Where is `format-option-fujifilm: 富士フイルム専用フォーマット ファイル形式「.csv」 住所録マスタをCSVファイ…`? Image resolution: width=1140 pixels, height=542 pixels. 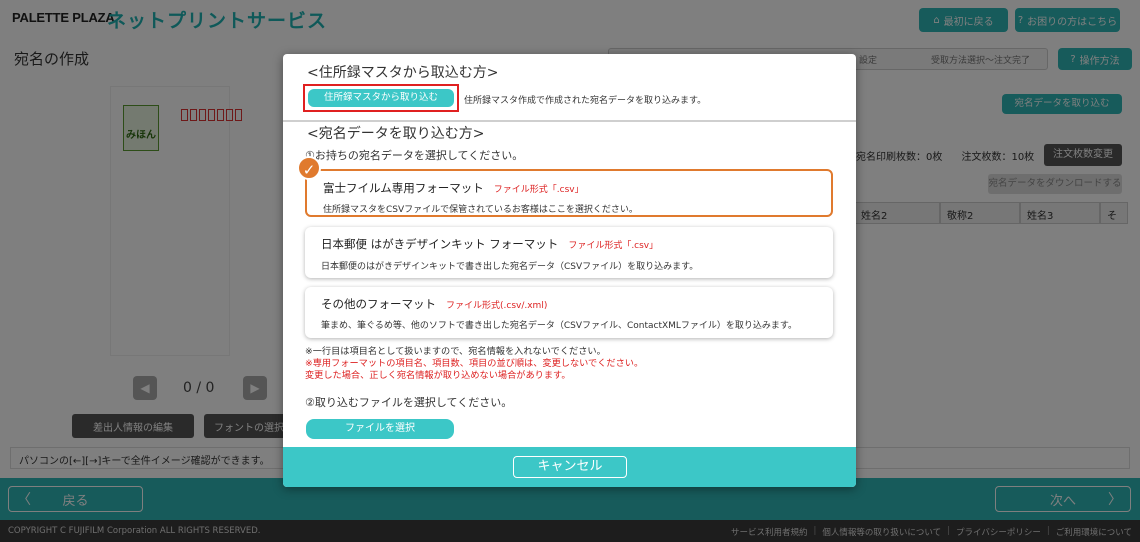
format-option-fujifilm: 富士フイルム専用フォーマット ファイル形式「.csv」 住所録マスタをCSVファイ… is located at coordinates (569, 193).